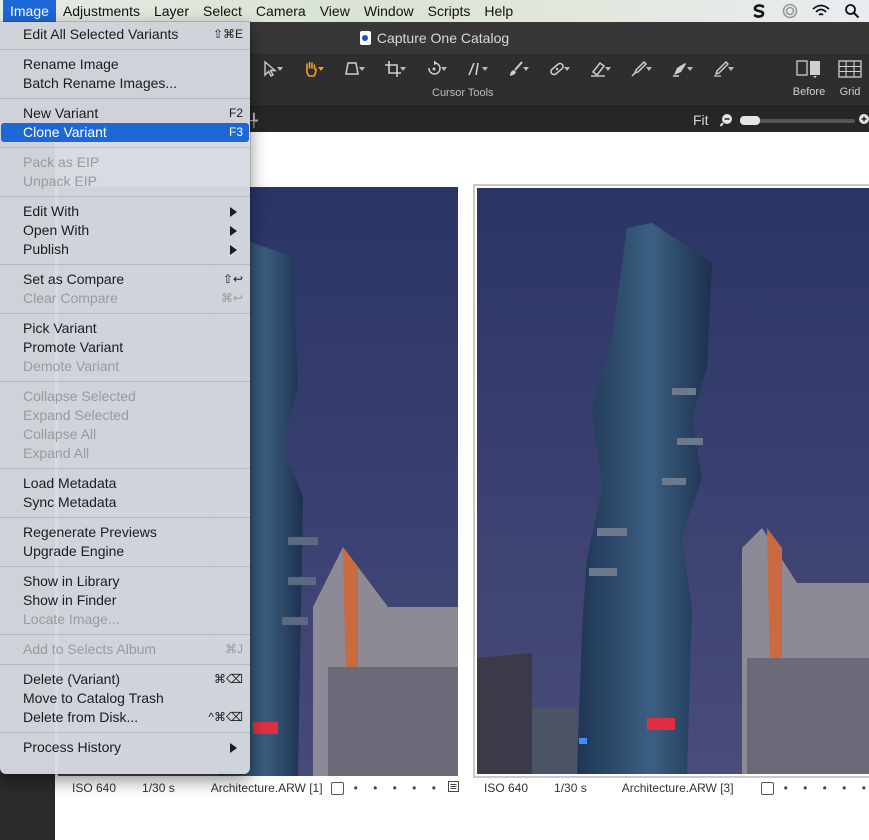 This screenshot has height=840, width=869. What do you see at coordinates (335, 11) in the screenshot?
I see `menubar-view: View` at bounding box center [335, 11].